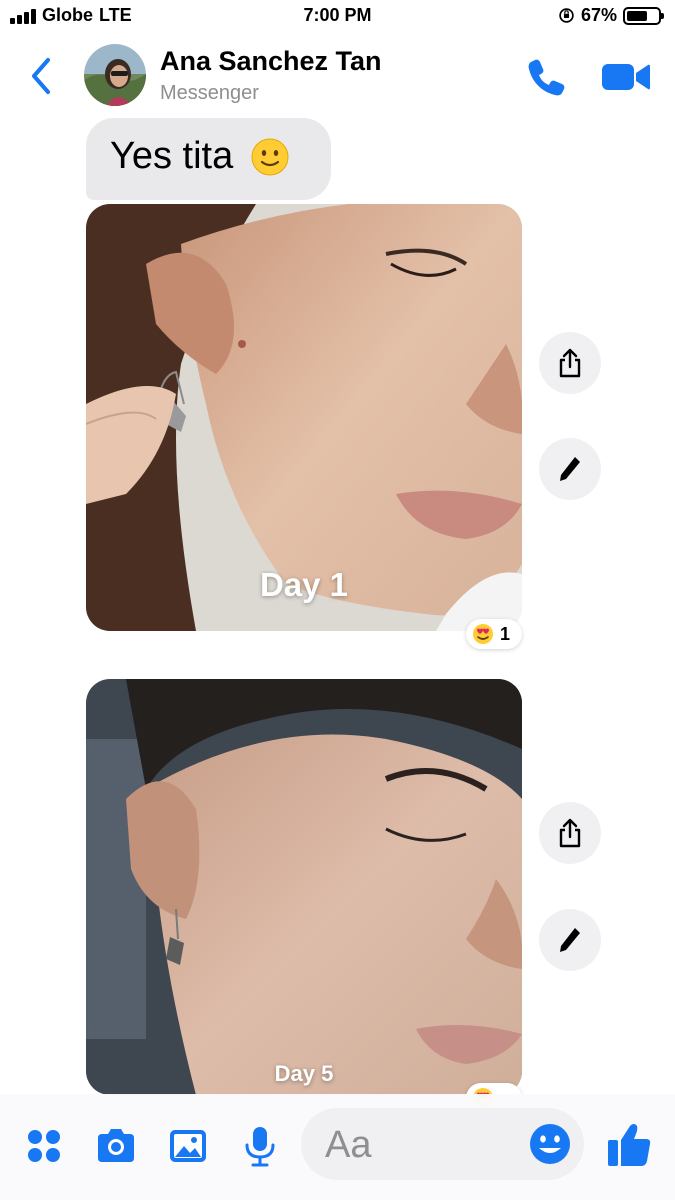 The width and height of the screenshot is (675, 1200). I want to click on message-input-placeholder: Aa, so click(348, 1145).